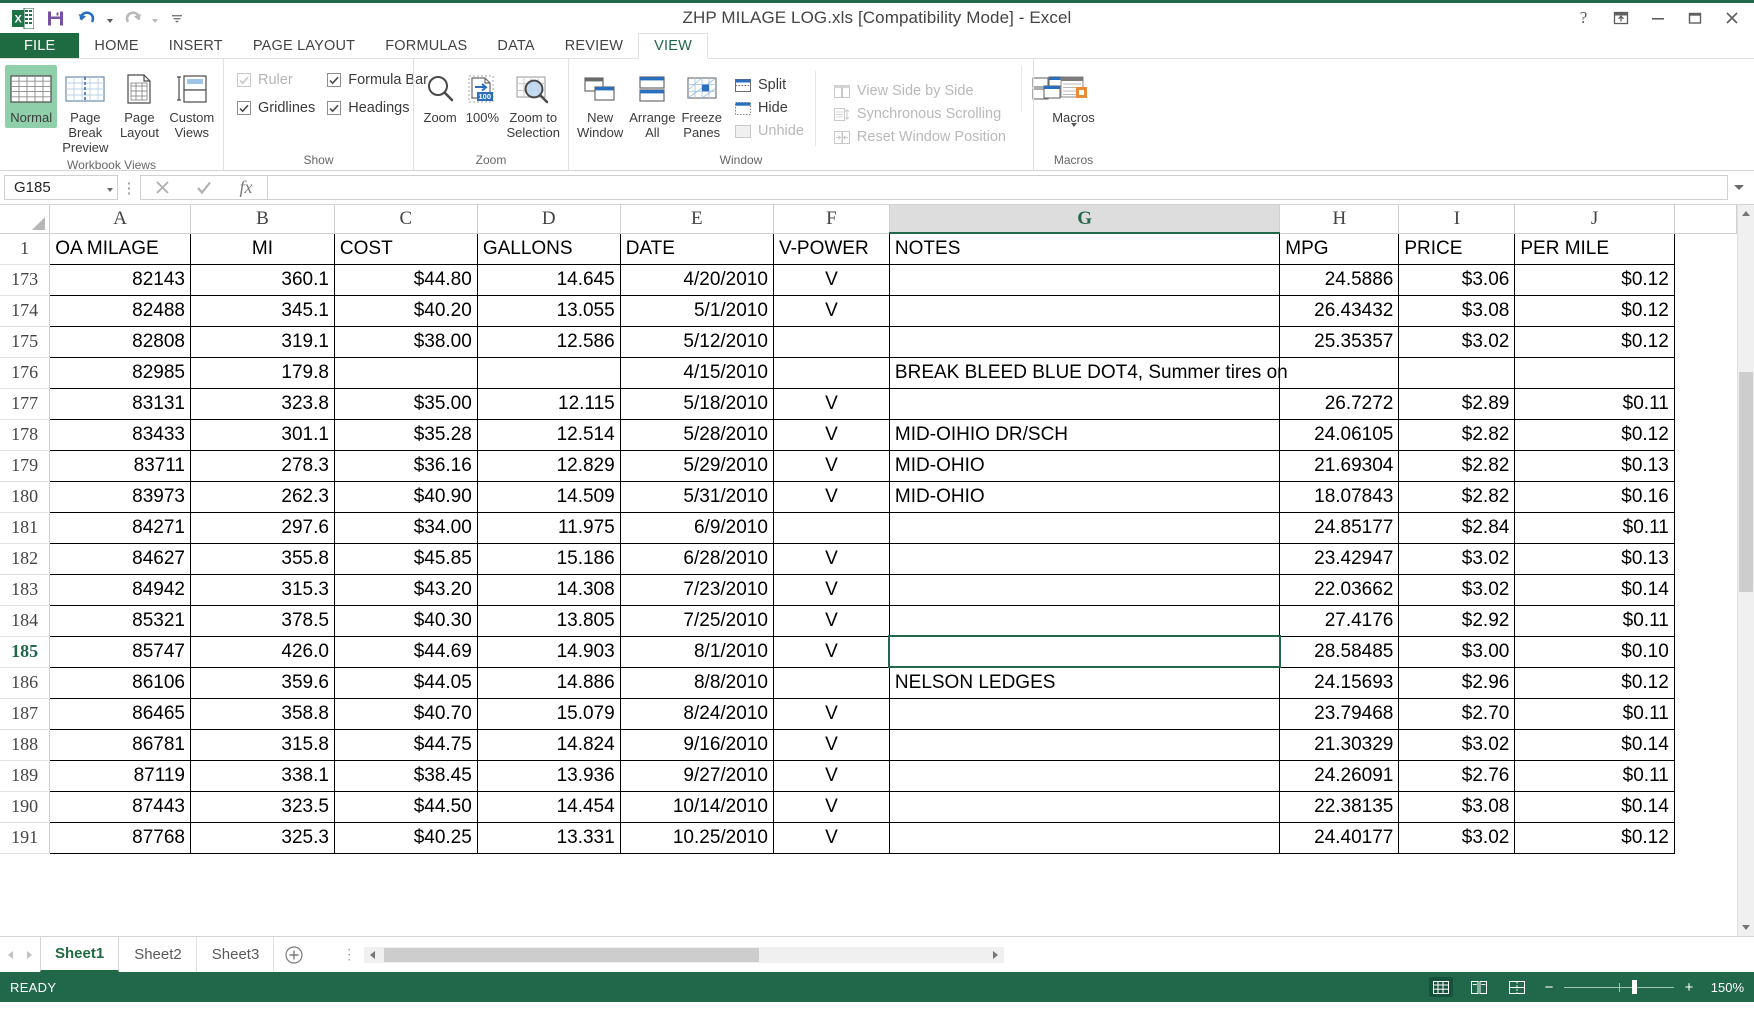 Image resolution: width=1754 pixels, height=1030 pixels. Describe the element at coordinates (334, 80) in the screenshot. I see `formula-bar-checkbox` at that location.